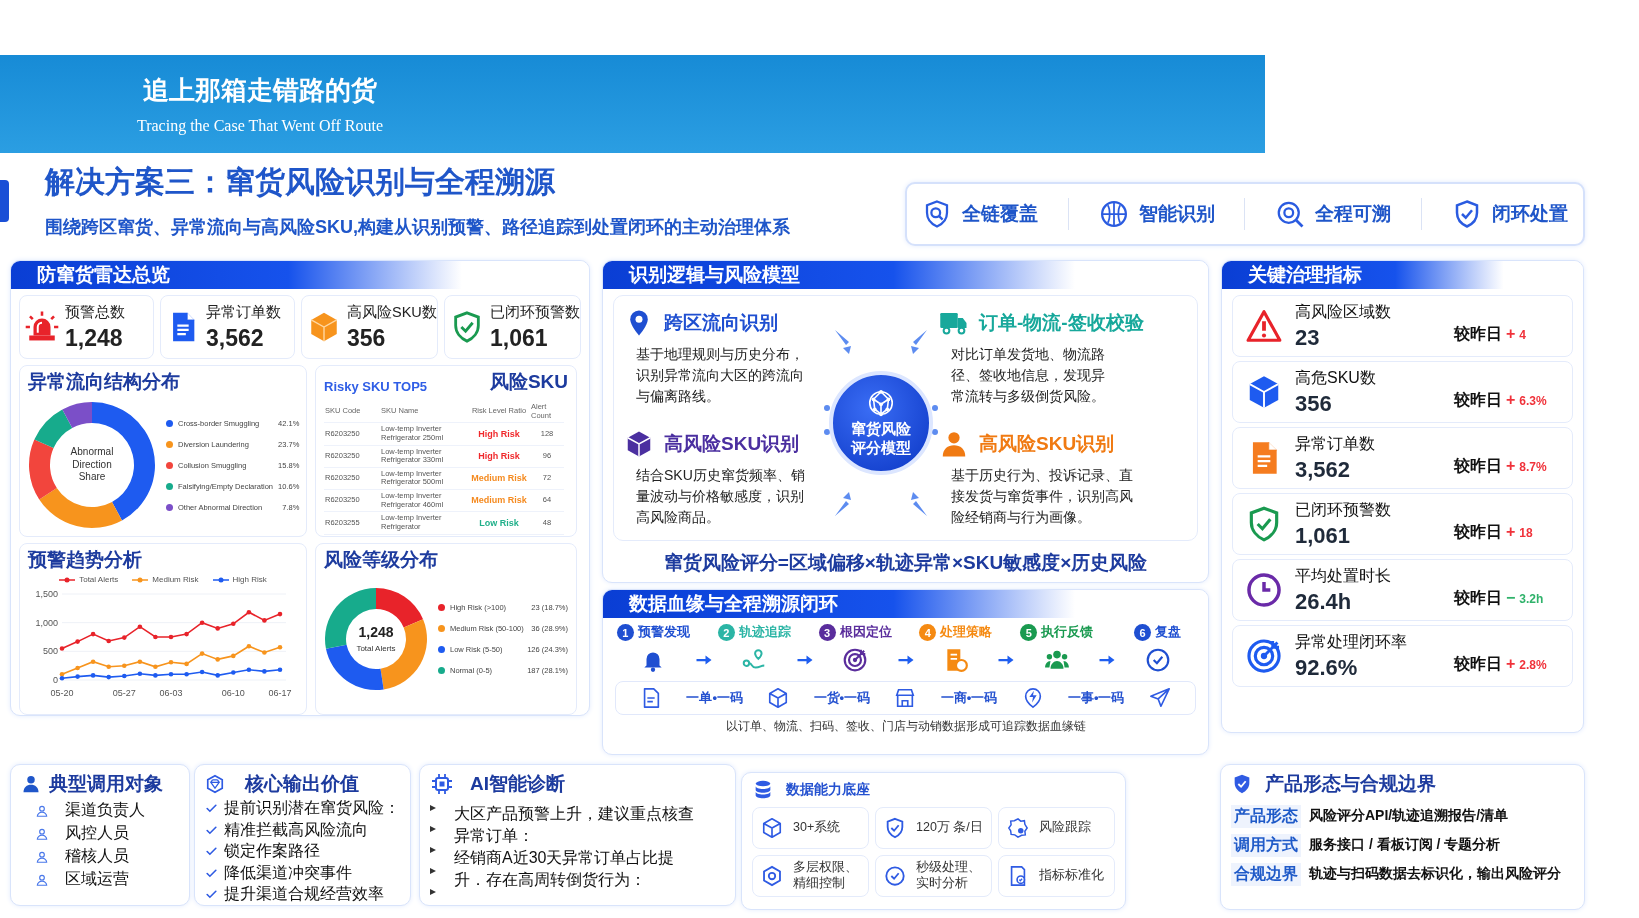 This screenshot has width=1639, height=918. I want to click on step-number: 5, so click(1029, 632).